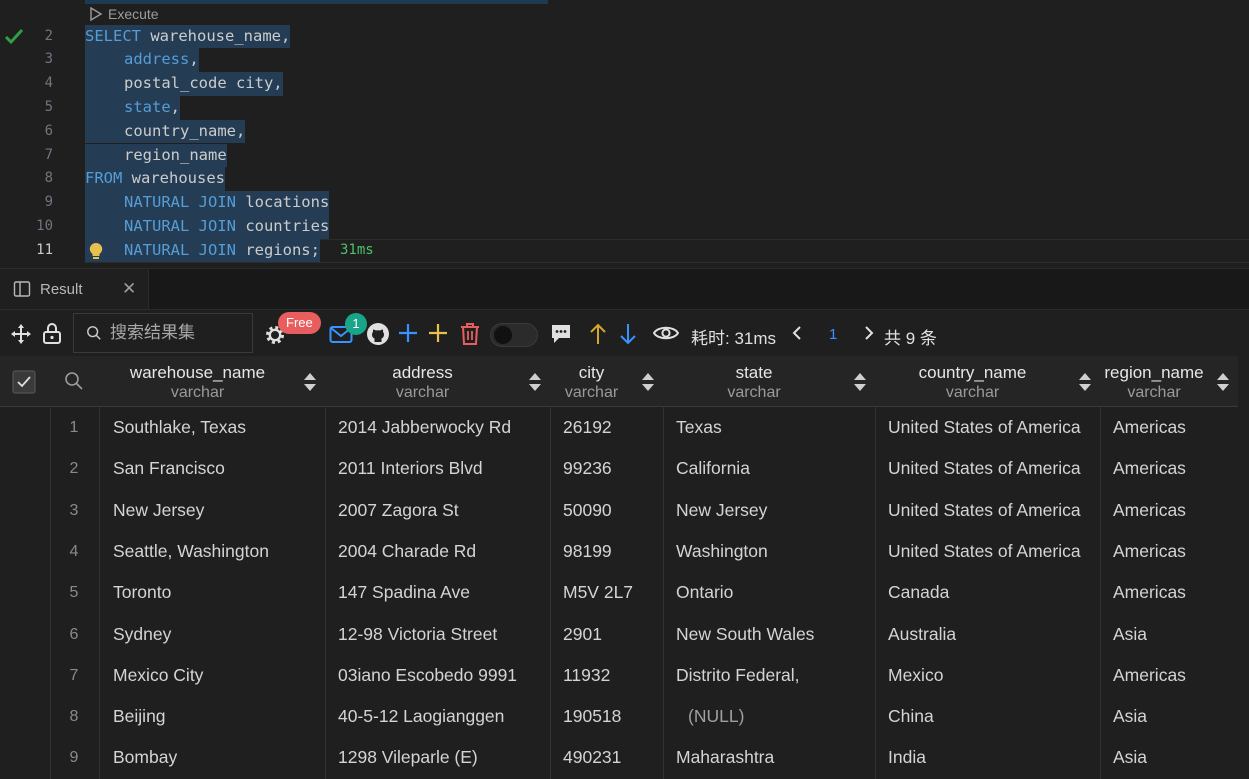  I want to click on column-header-warehouse-name: warehouse_name varchar, so click(197, 381).